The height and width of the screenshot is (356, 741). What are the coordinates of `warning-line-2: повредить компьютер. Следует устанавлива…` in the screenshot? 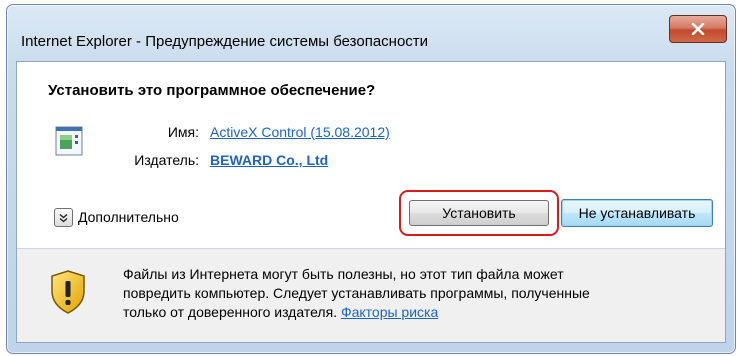 It's located at (356, 293).